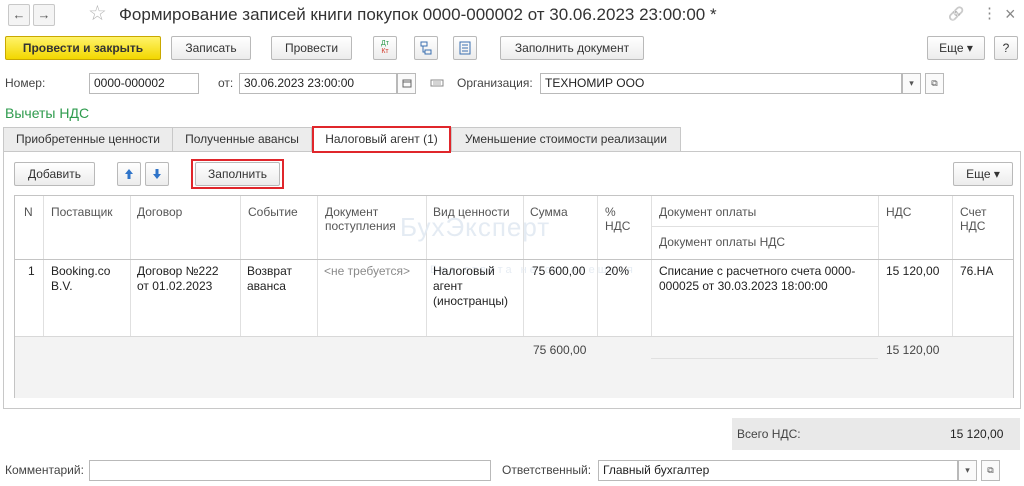 This screenshot has width=1024, height=486. What do you see at coordinates (144, 83) in the screenshot?
I see `number-field: 0000-000002` at bounding box center [144, 83].